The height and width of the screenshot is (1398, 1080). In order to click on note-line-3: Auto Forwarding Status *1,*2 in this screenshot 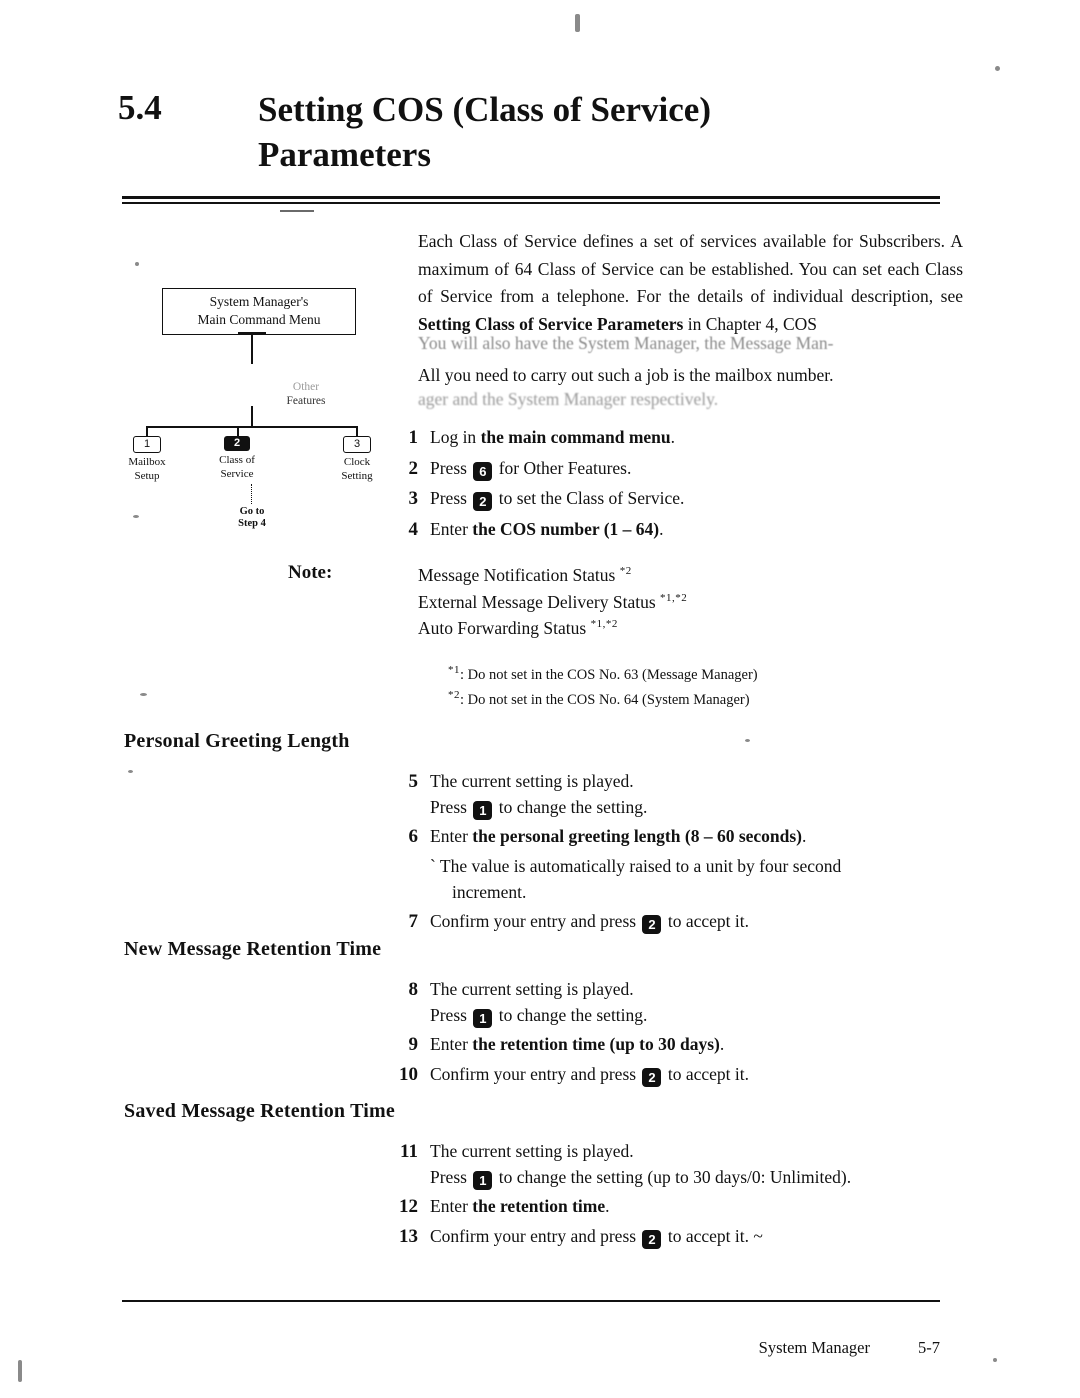, I will do `click(698, 628)`.